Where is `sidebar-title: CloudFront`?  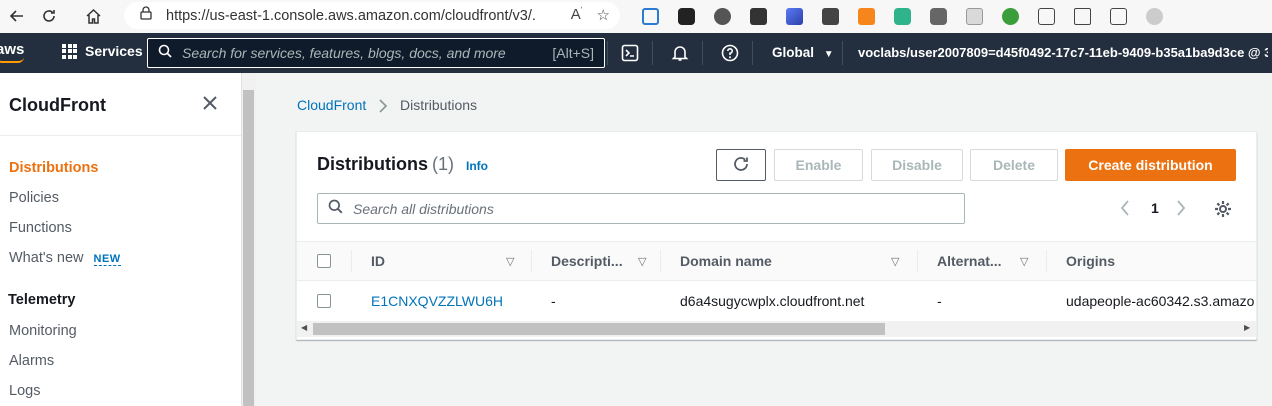
sidebar-title: CloudFront is located at coordinates (57, 105).